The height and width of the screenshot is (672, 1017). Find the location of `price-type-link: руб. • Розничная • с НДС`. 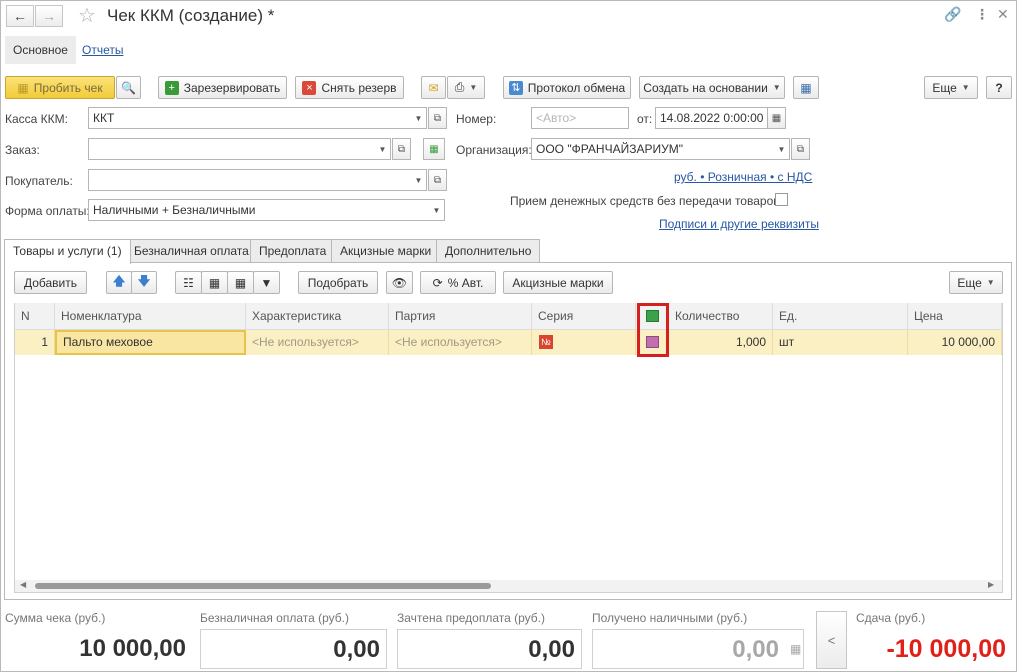

price-type-link: руб. • Розничная • с НДС is located at coordinates (743, 177).